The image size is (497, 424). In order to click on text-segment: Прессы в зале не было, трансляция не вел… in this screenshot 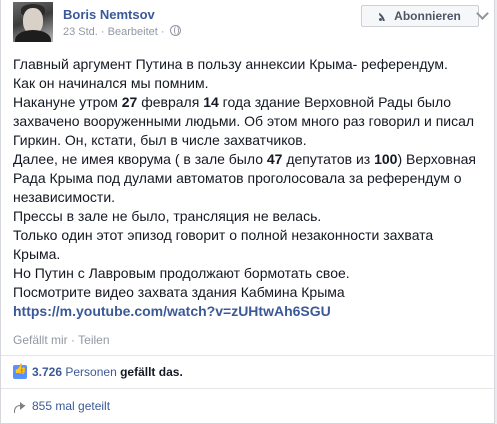, I will do `click(167, 216)`.